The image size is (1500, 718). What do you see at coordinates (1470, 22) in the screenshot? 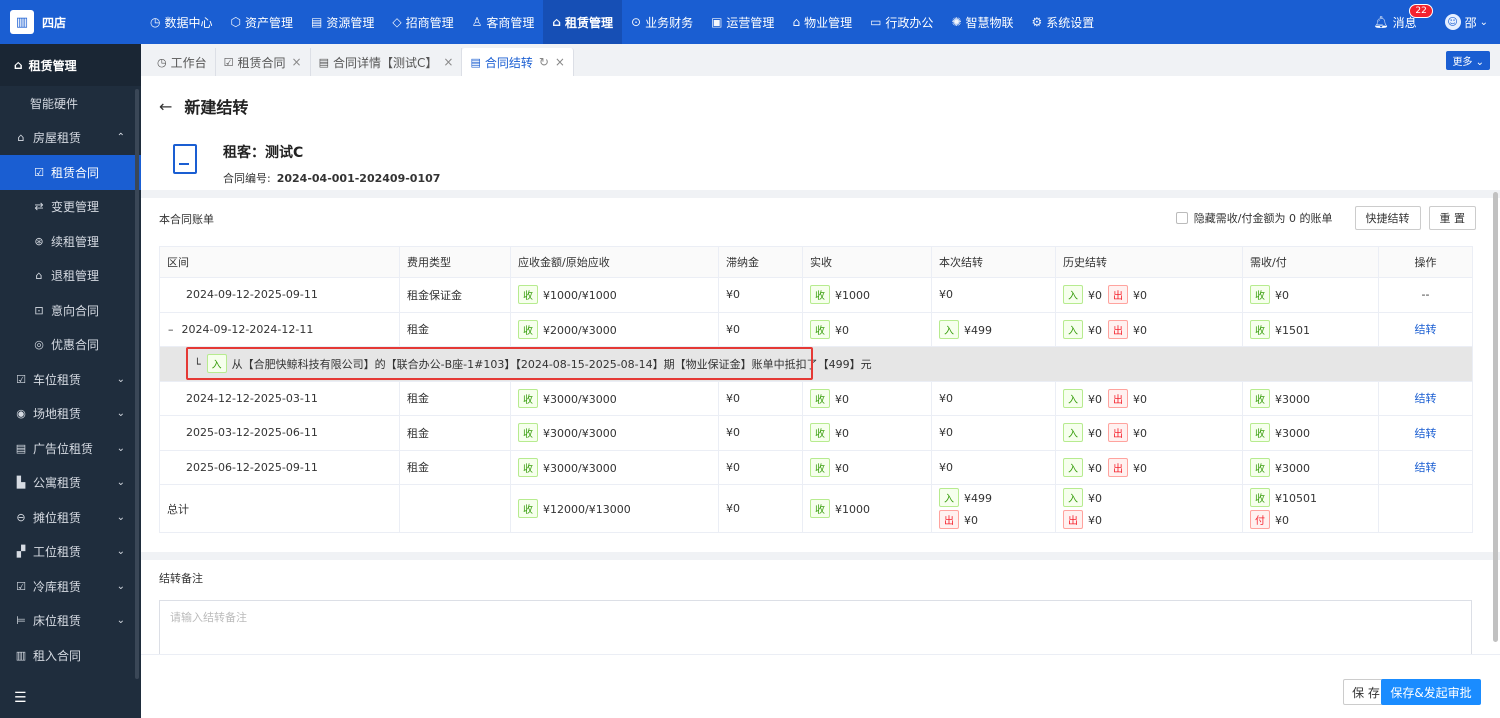
I see `user-name: 邵` at bounding box center [1470, 22].